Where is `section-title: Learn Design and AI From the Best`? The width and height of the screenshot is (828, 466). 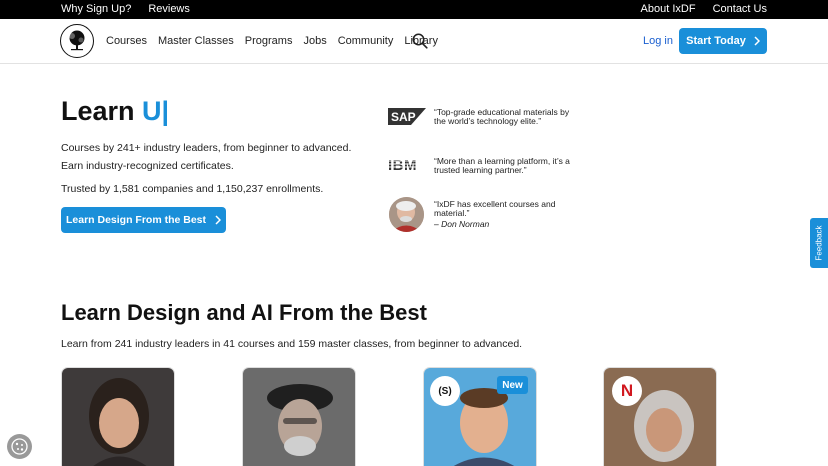 section-title: Learn Design and AI From the Best is located at coordinates (244, 312).